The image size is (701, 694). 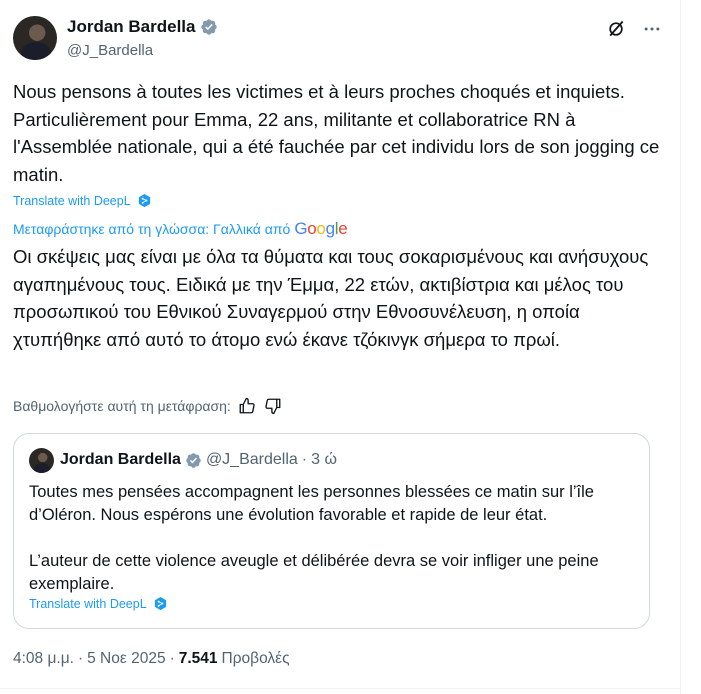 What do you see at coordinates (126, 659) in the screenshot?
I see `tweet-date: 5 Νοε 2025` at bounding box center [126, 659].